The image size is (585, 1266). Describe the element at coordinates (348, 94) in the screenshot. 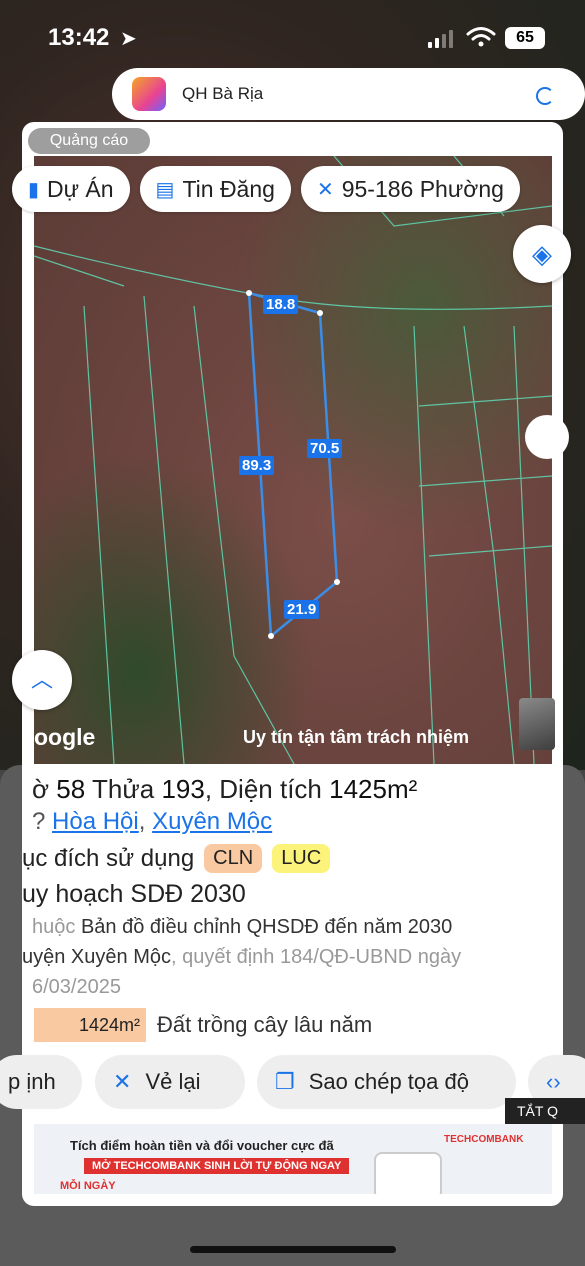

I see `app-header: QH Bà Rịa` at that location.